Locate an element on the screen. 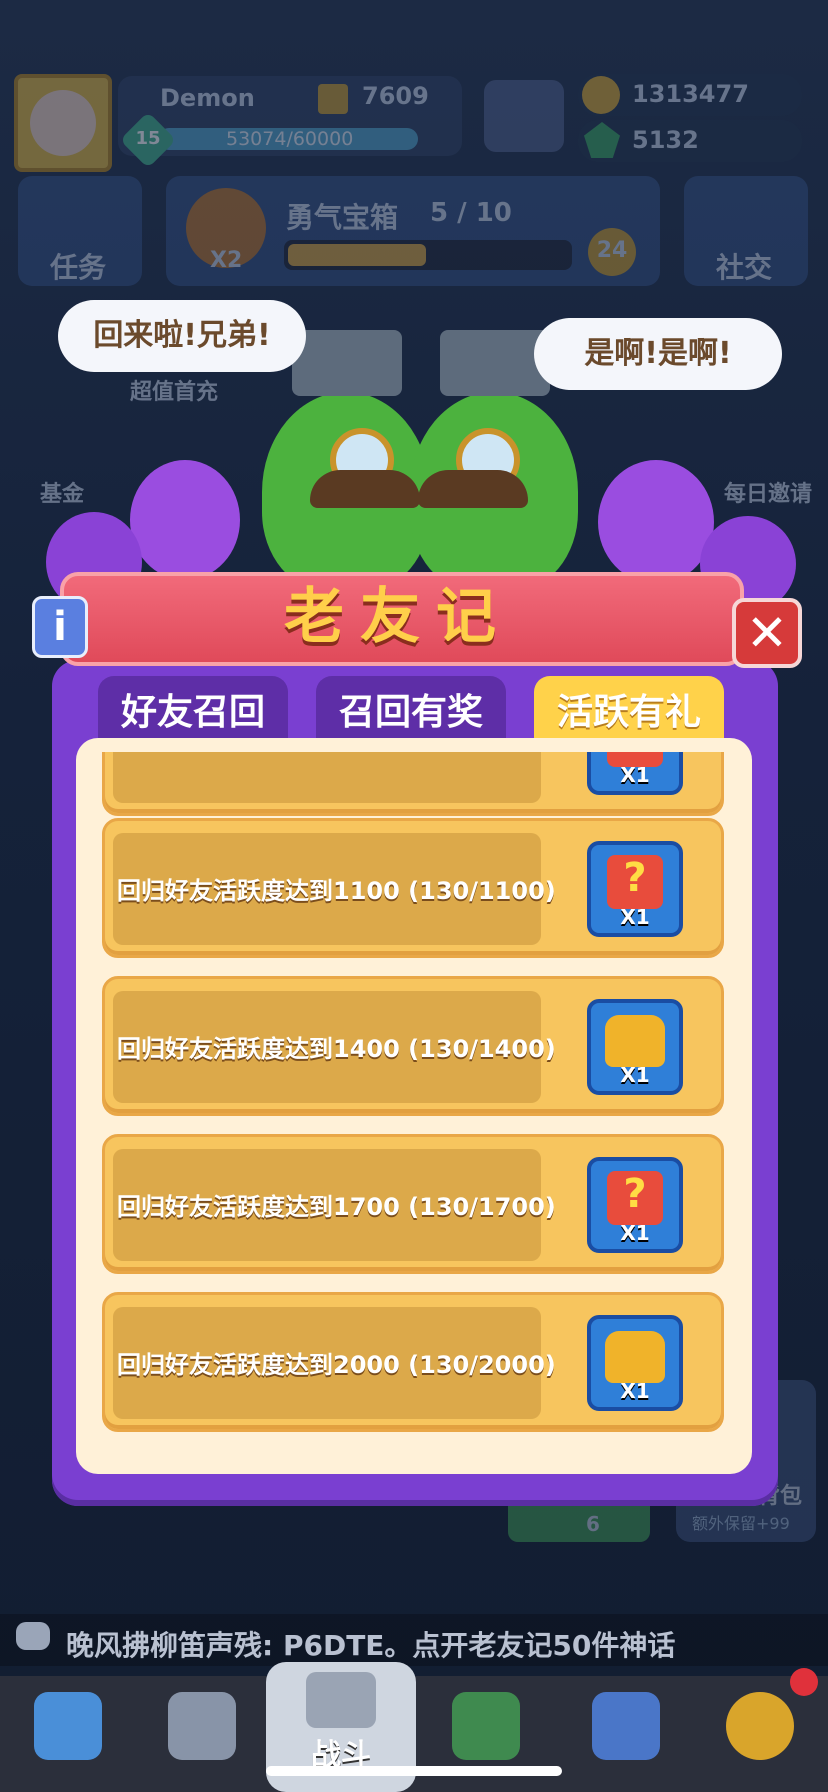 Image resolution: width=828 pixels, height=1792 pixels. close-button: ✕ is located at coordinates (767, 633).